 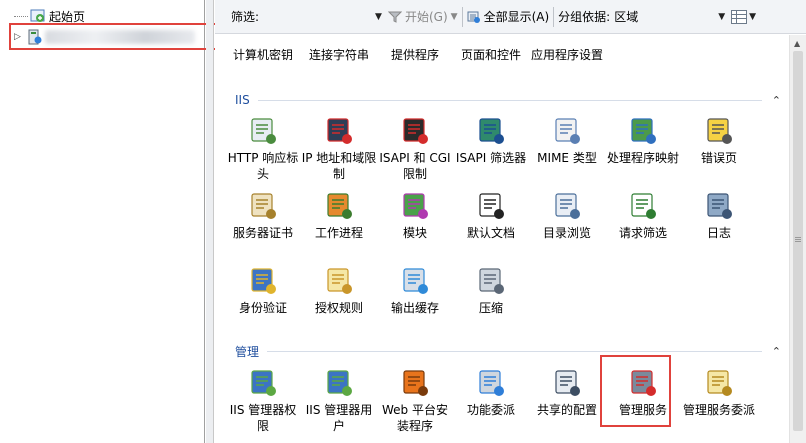 I want to click on feature-feature-delegation: 功能委派, so click(x=491, y=392).